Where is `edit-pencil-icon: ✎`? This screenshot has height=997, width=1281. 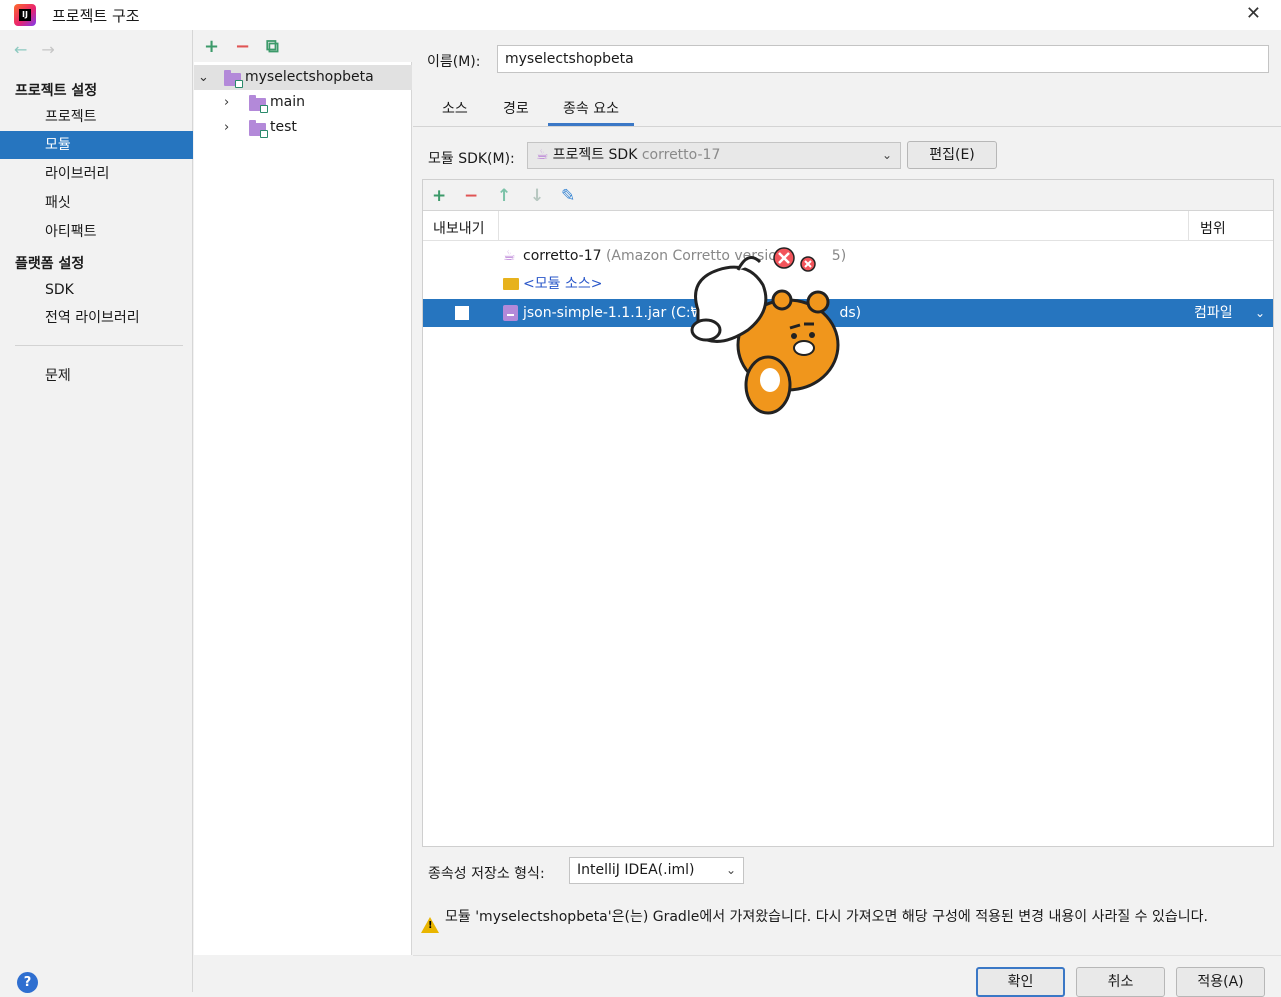
edit-pencil-icon: ✎ is located at coordinates (568, 196).